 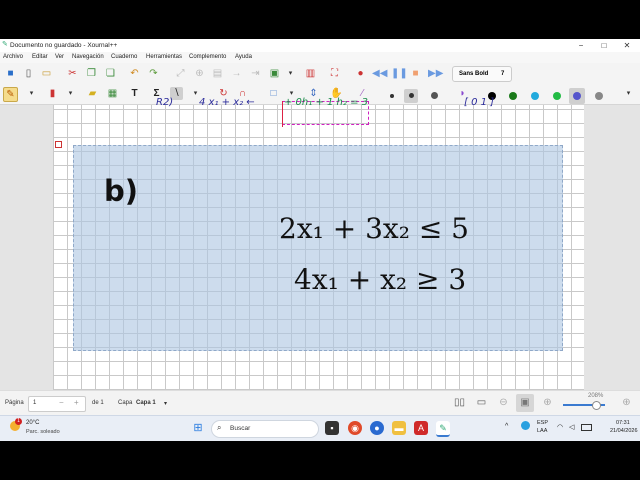 I want to click on eraser-dropdown-icon: ▾, so click(x=70, y=93).